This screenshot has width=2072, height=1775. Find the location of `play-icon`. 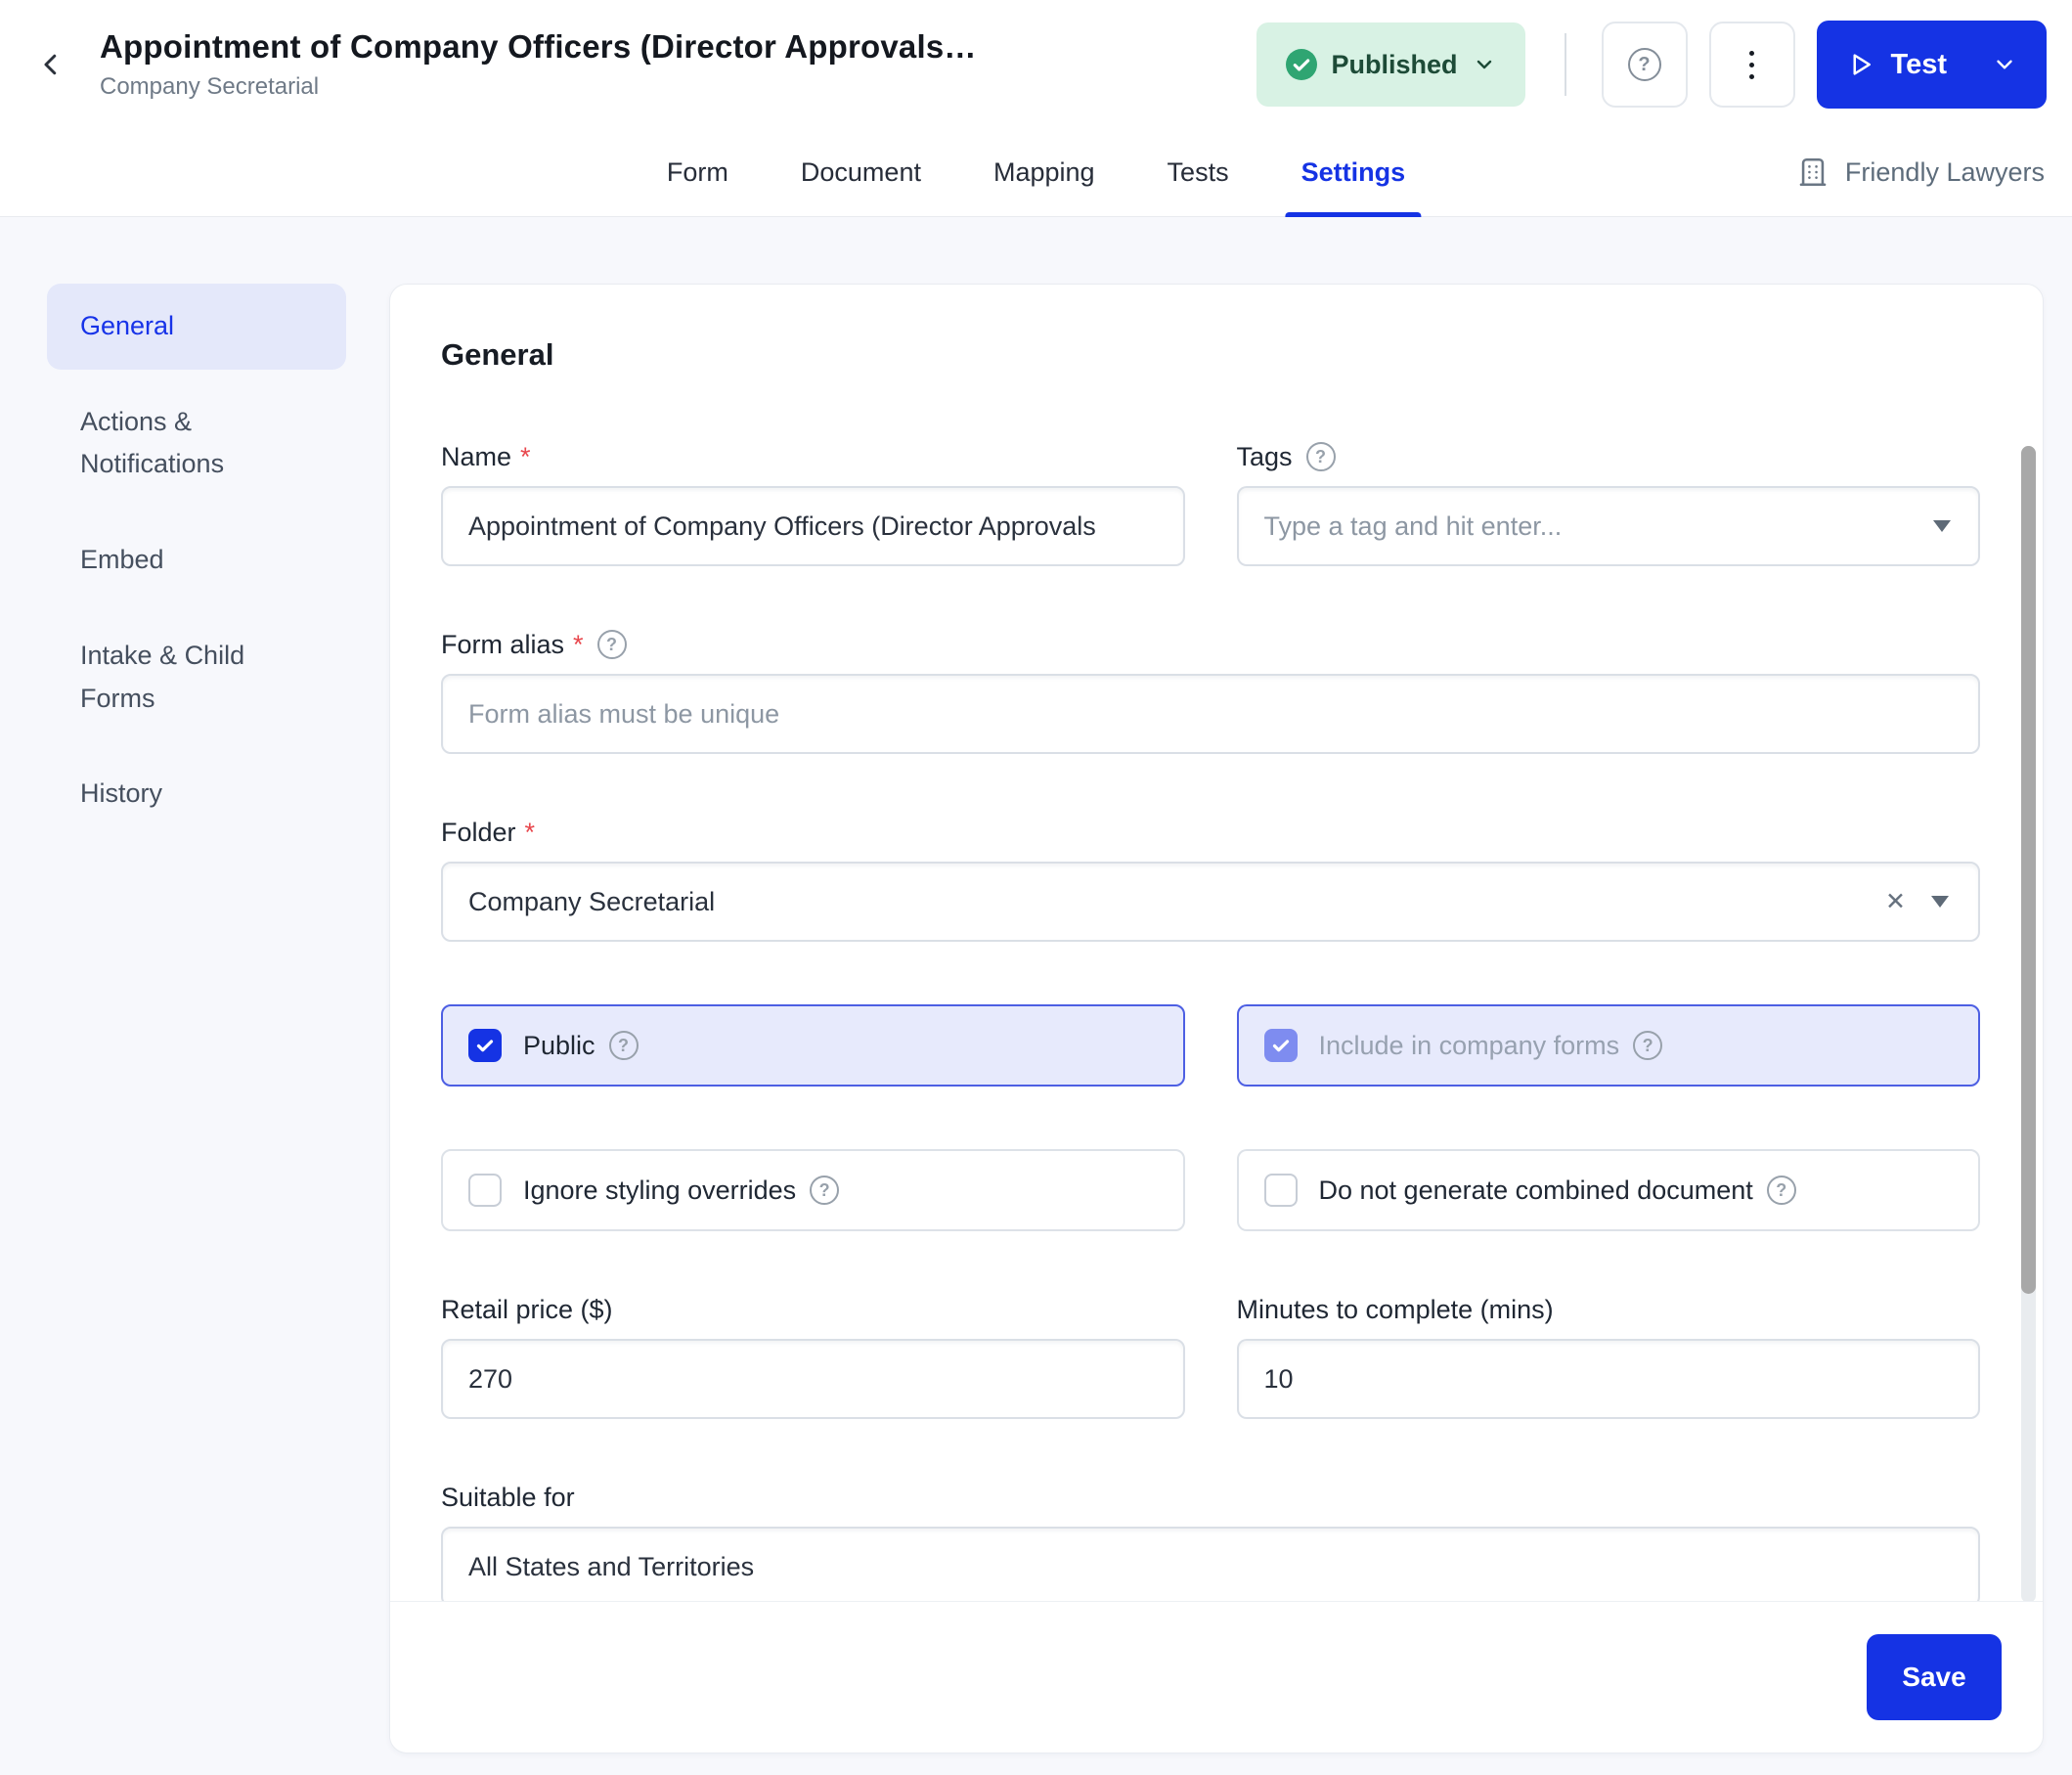

play-icon is located at coordinates (1861, 64).